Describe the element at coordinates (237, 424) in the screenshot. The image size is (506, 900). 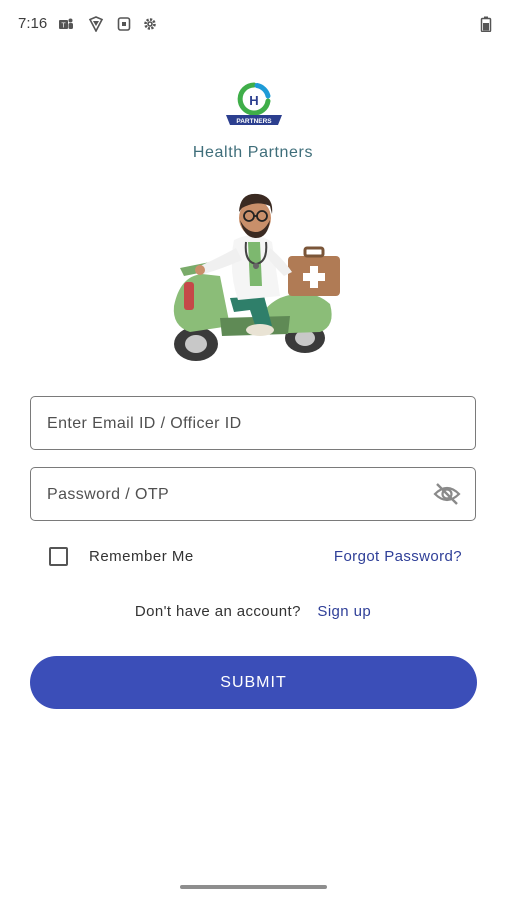
I see `email-input` at that location.